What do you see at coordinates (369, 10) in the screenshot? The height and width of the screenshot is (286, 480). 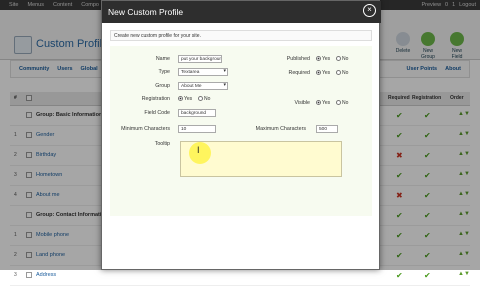 I see `close-icon: ×` at bounding box center [369, 10].